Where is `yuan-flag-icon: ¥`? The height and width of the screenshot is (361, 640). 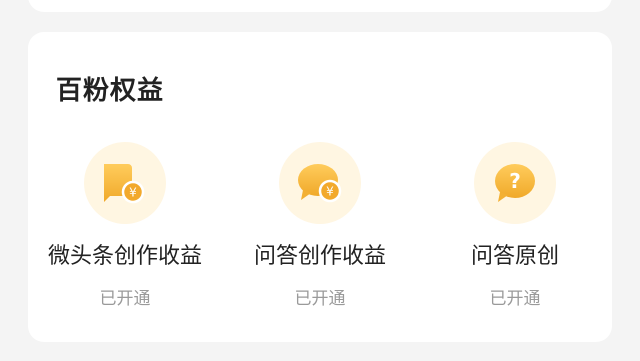 yuan-flag-icon: ¥ is located at coordinates (125, 183).